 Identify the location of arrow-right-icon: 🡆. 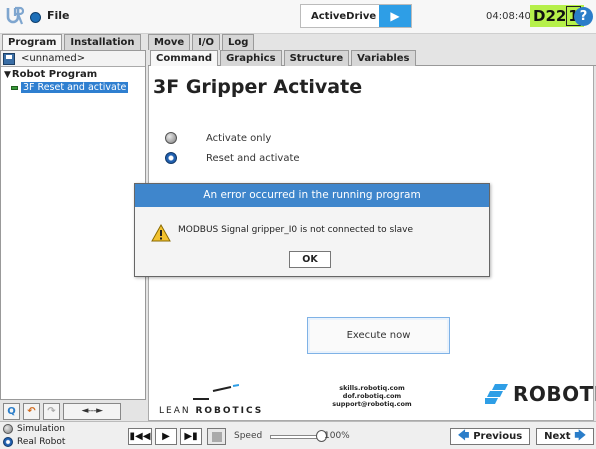
(580, 435).